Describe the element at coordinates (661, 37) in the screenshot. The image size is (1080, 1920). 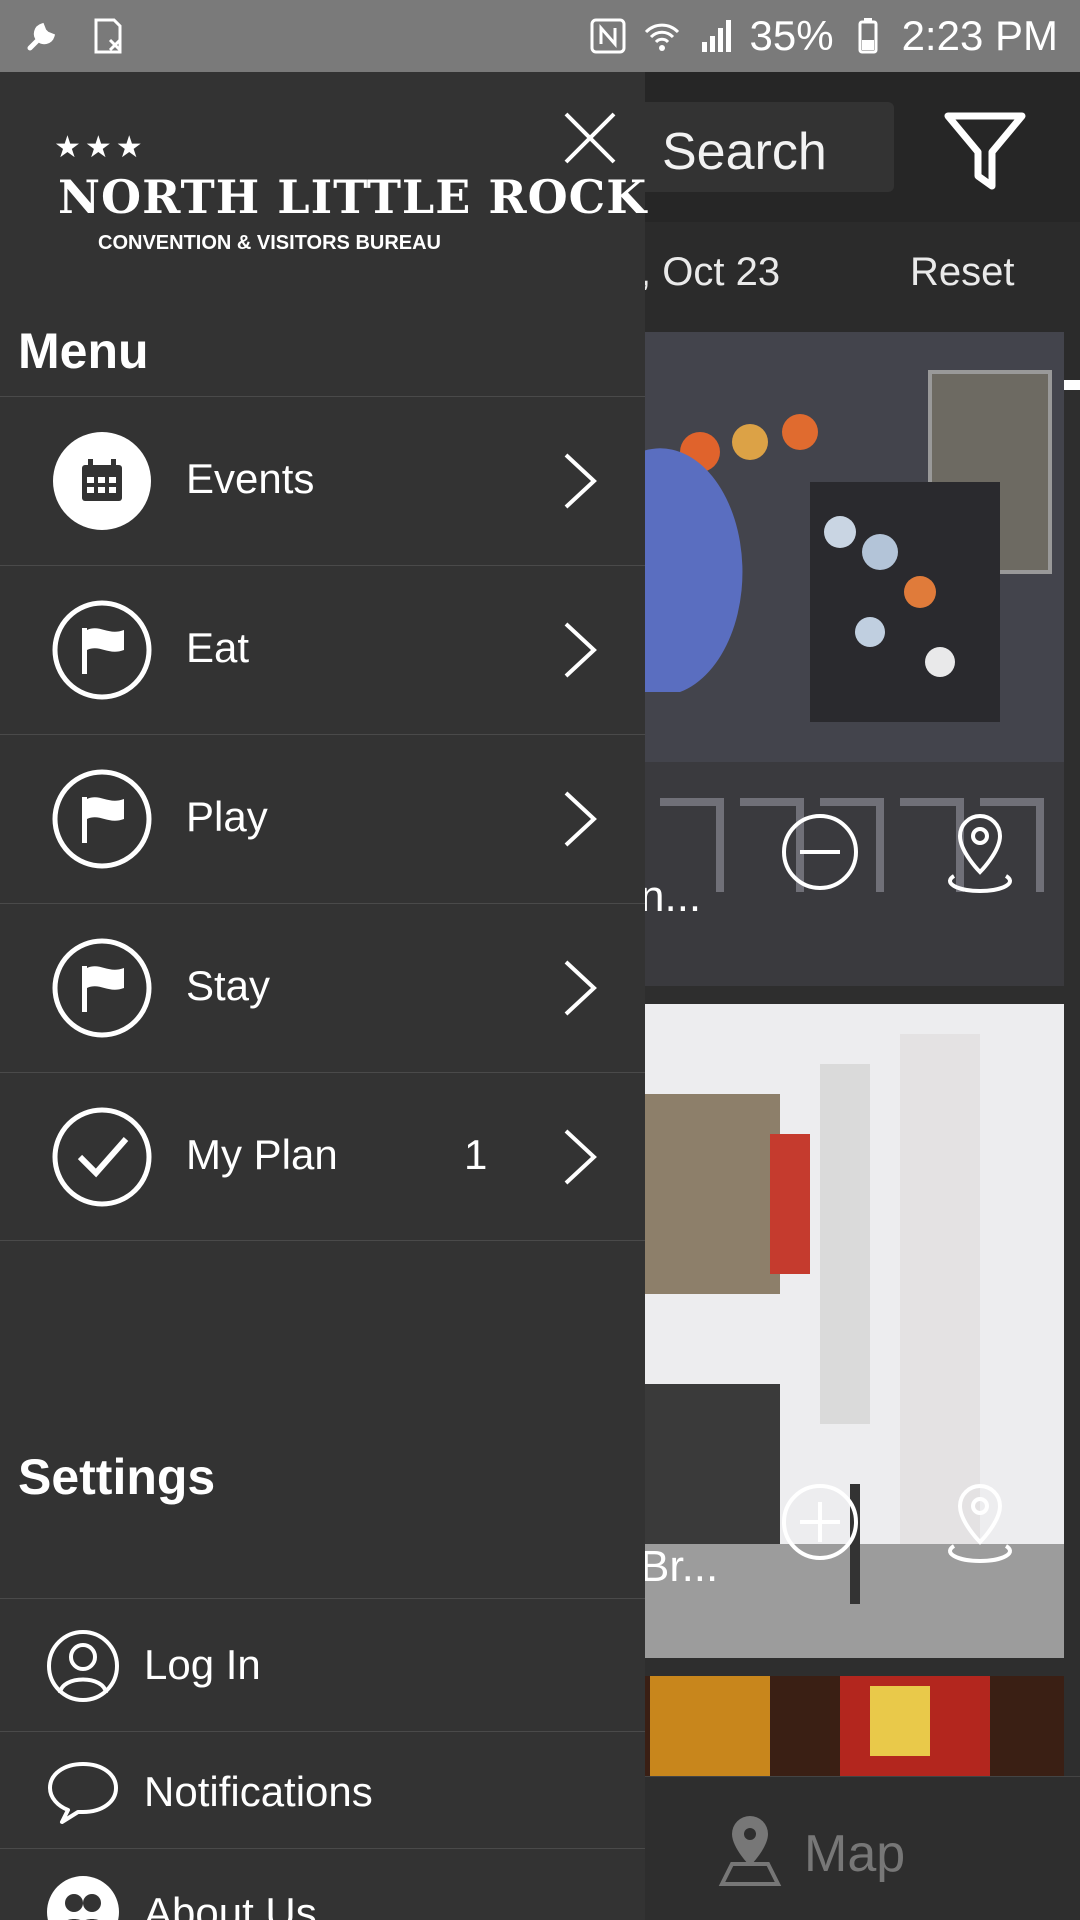
I see `wifi-icon` at that location.